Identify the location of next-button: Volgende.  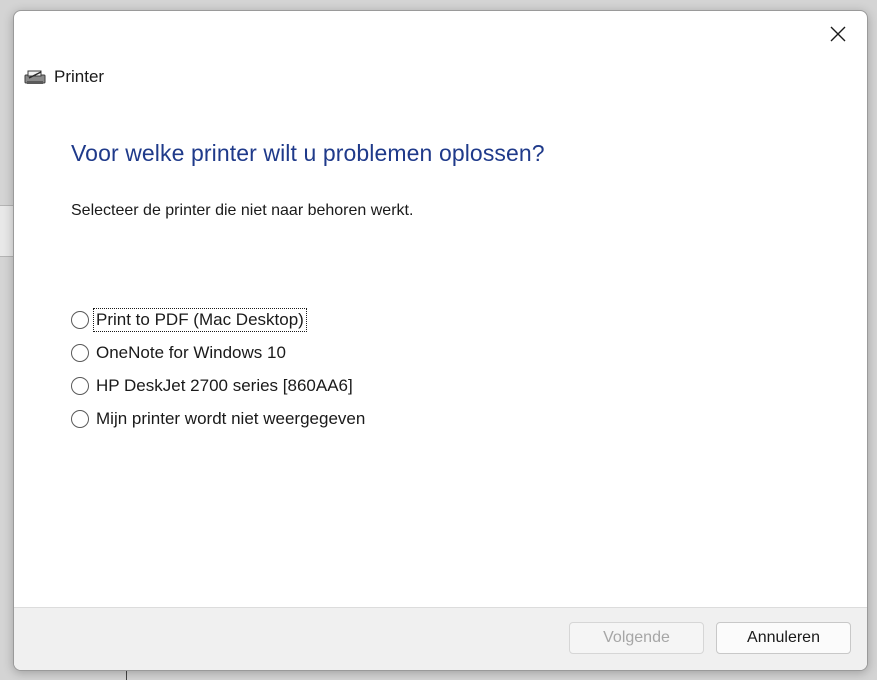
(636, 638).